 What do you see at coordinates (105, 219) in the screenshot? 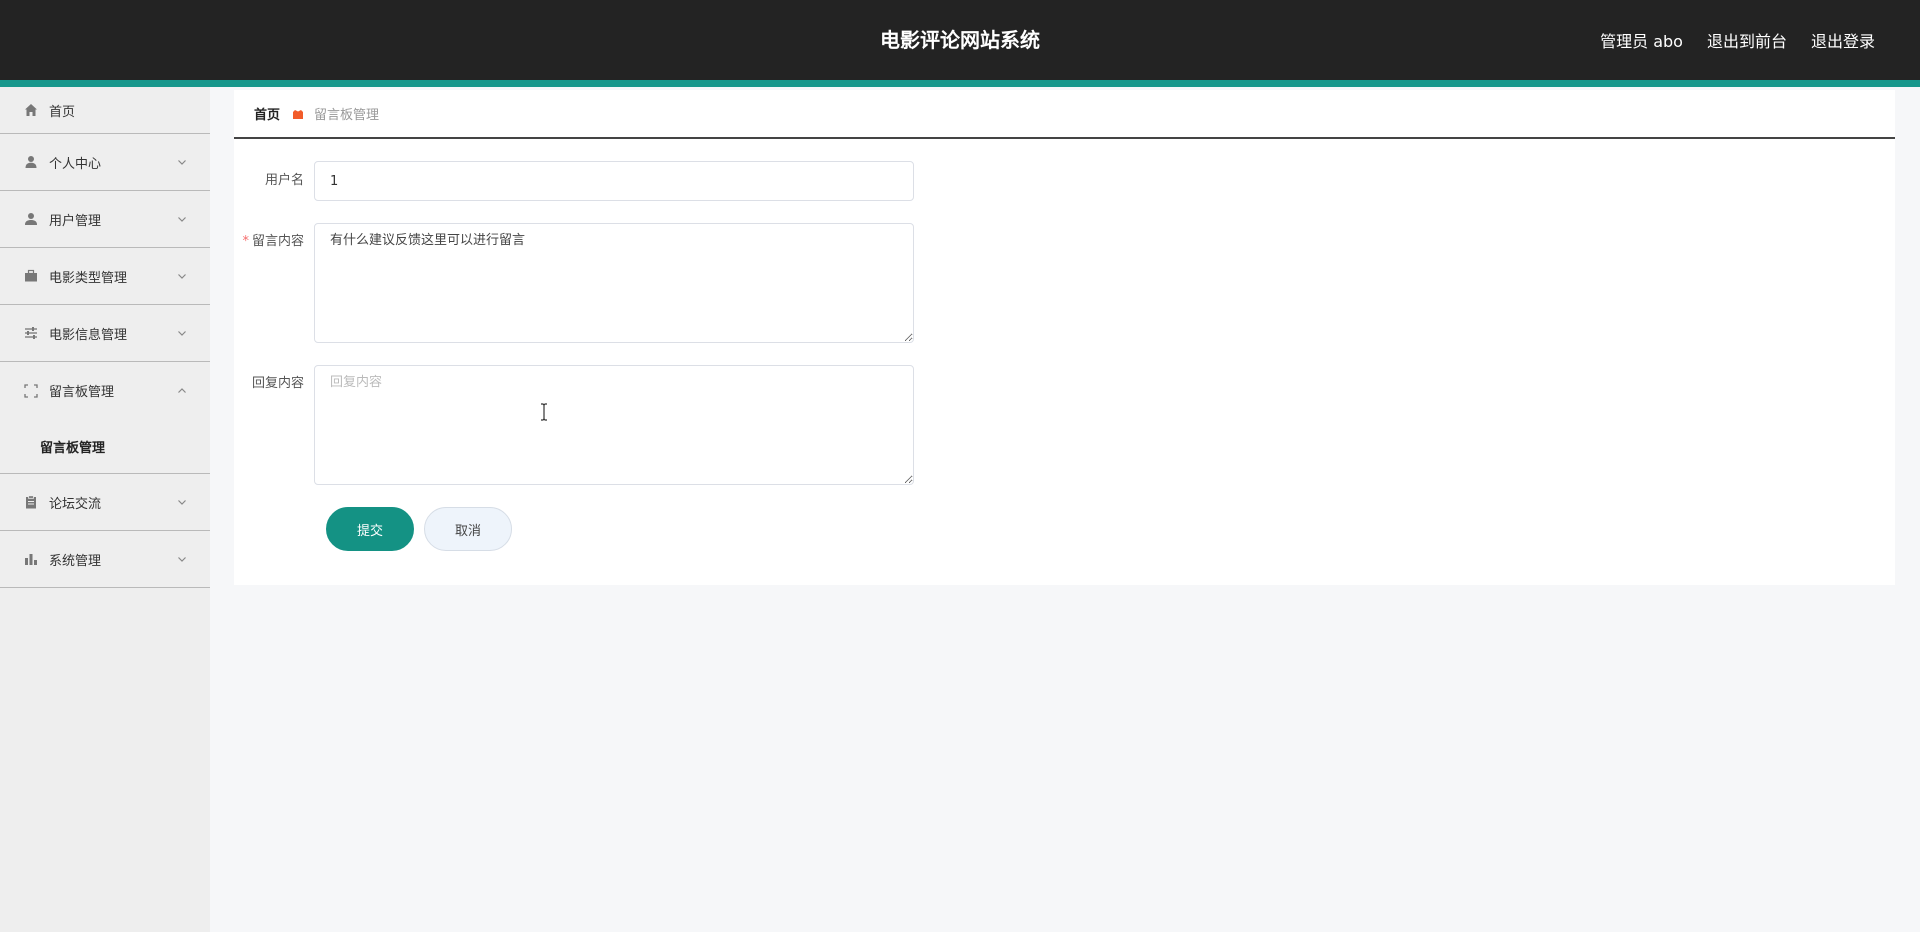
I see `sidebar-item-user-management: 用户管理` at bounding box center [105, 219].